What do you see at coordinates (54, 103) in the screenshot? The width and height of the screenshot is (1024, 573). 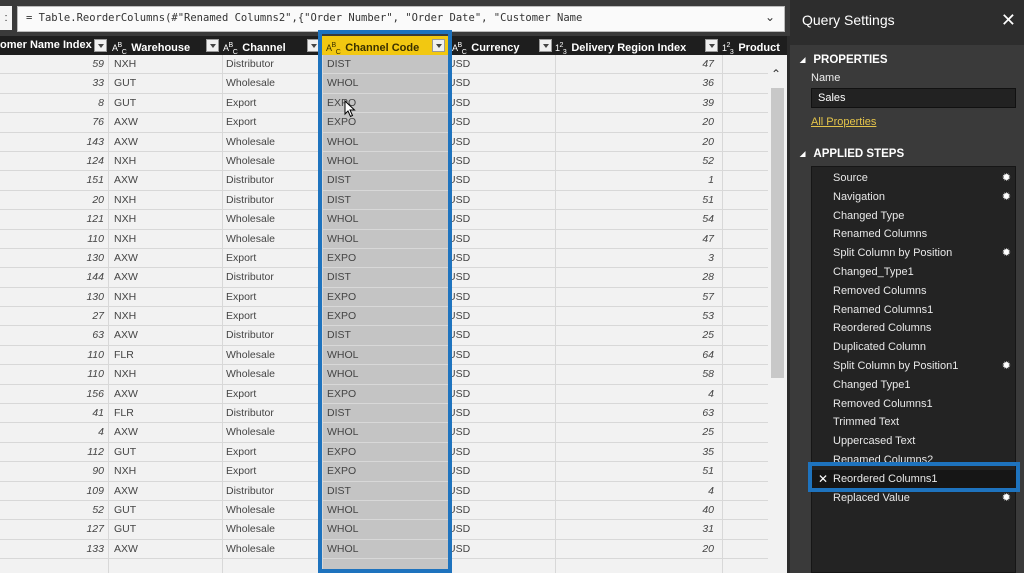 I see `cell-customer-name-index: 8` at bounding box center [54, 103].